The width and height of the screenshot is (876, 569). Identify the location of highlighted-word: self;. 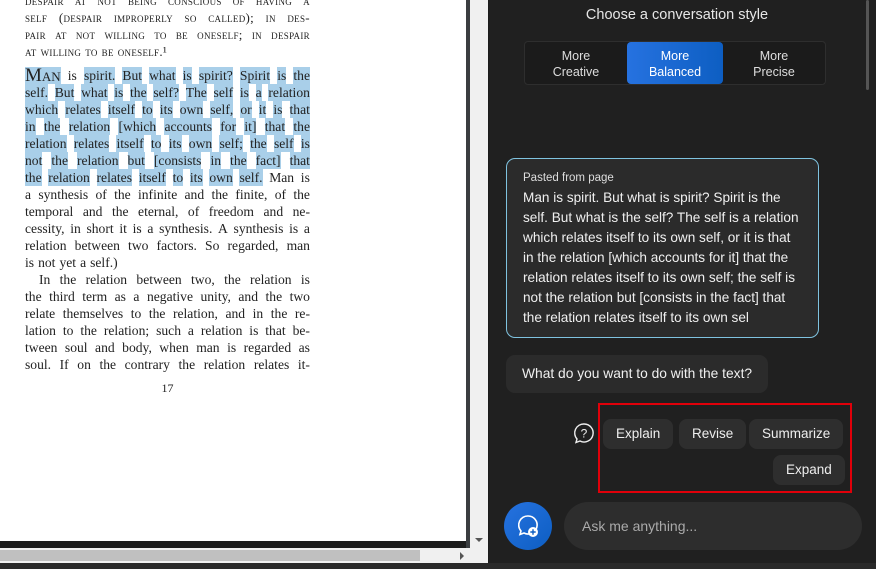
(231, 143).